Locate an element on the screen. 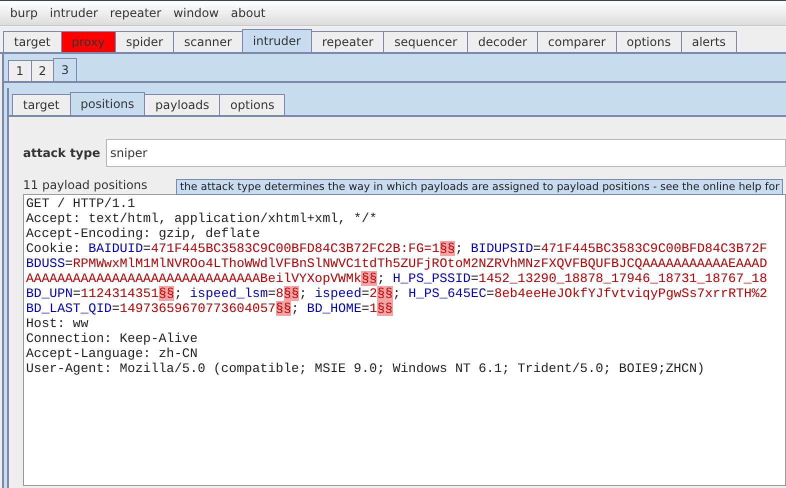 The width and height of the screenshot is (786, 488). tab: 2 is located at coordinates (42, 70).